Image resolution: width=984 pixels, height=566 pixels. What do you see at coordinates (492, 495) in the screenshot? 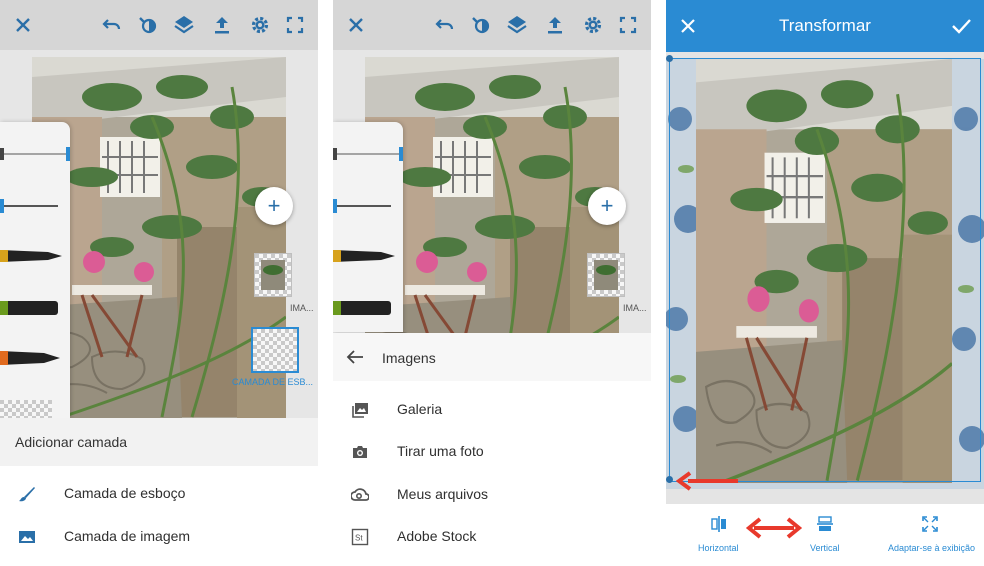
I see `menu-item-my-files: Meus arquivos` at bounding box center [492, 495].